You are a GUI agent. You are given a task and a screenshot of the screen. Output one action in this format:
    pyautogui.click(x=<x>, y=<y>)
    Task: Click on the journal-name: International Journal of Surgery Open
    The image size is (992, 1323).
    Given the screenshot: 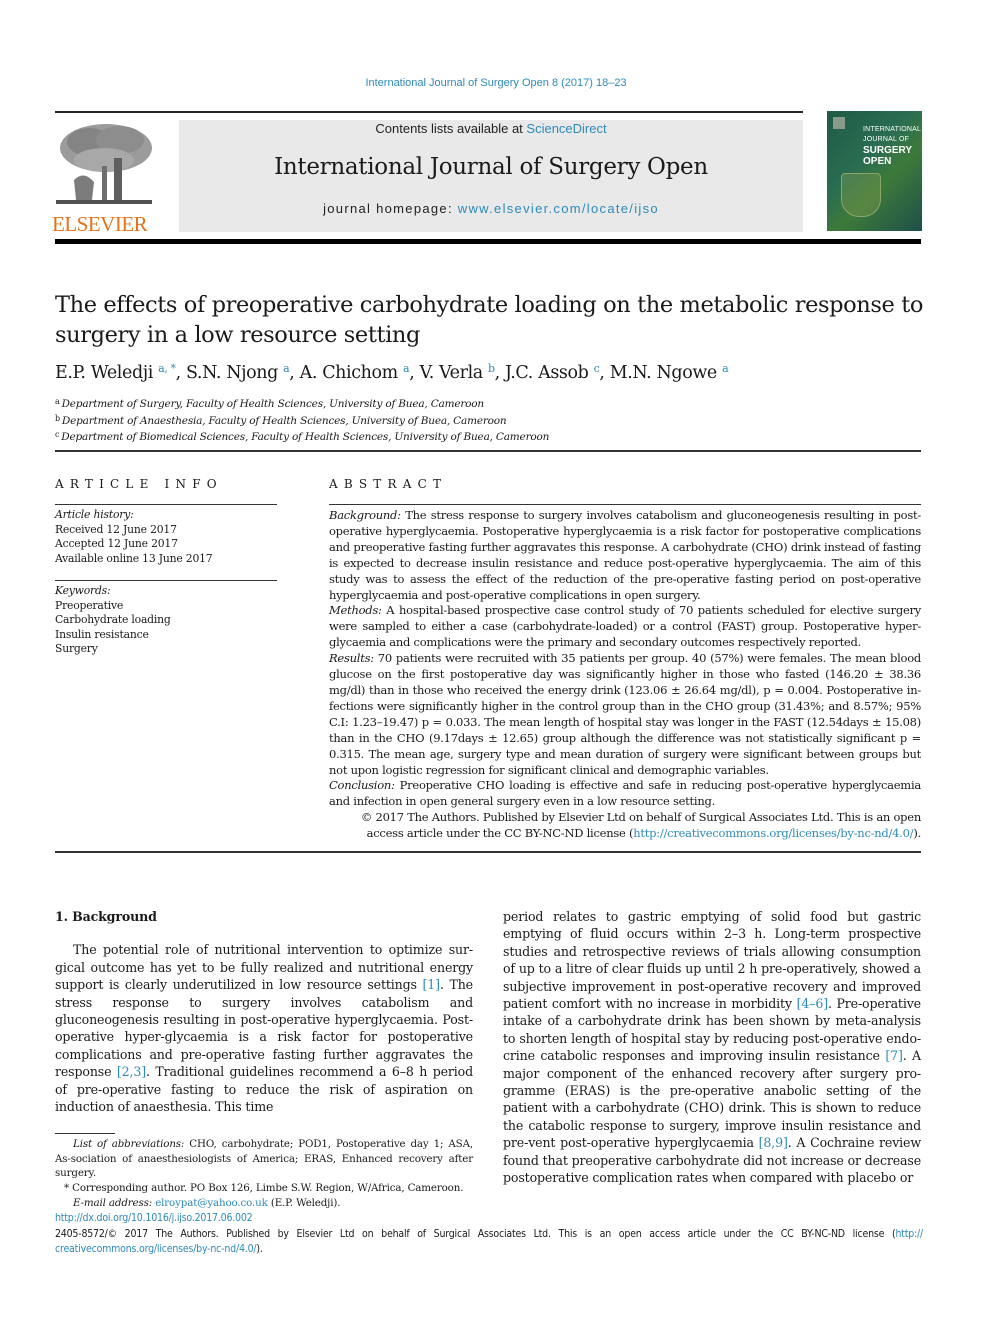 What is the action you would take?
    pyautogui.click(x=491, y=167)
    